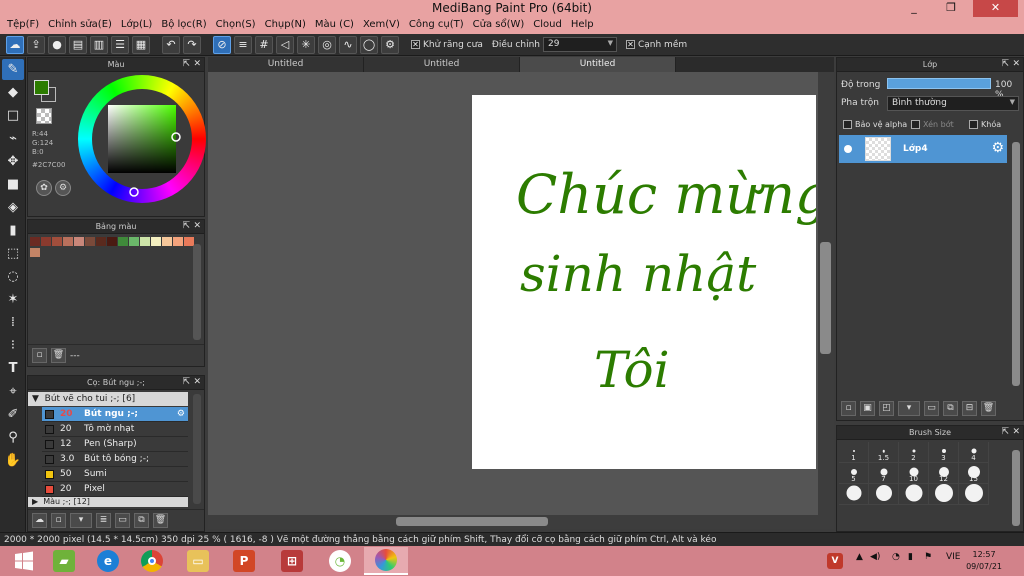 This screenshot has height=576, width=1024. What do you see at coordinates (13, 276) in the screenshot?
I see `lasso-tool-icon: ◌` at bounding box center [13, 276].